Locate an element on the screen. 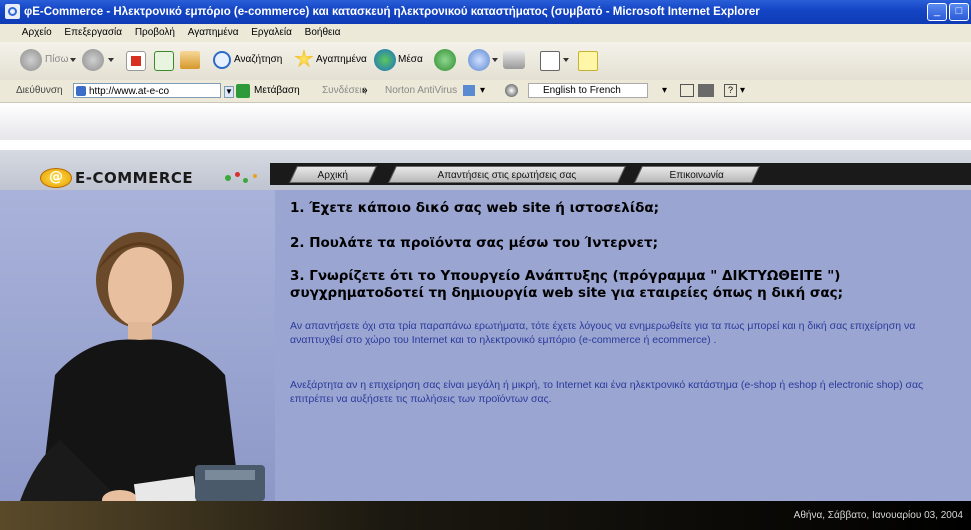 The width and height of the screenshot is (971, 530). highlight-icon is located at coordinates (687, 90).